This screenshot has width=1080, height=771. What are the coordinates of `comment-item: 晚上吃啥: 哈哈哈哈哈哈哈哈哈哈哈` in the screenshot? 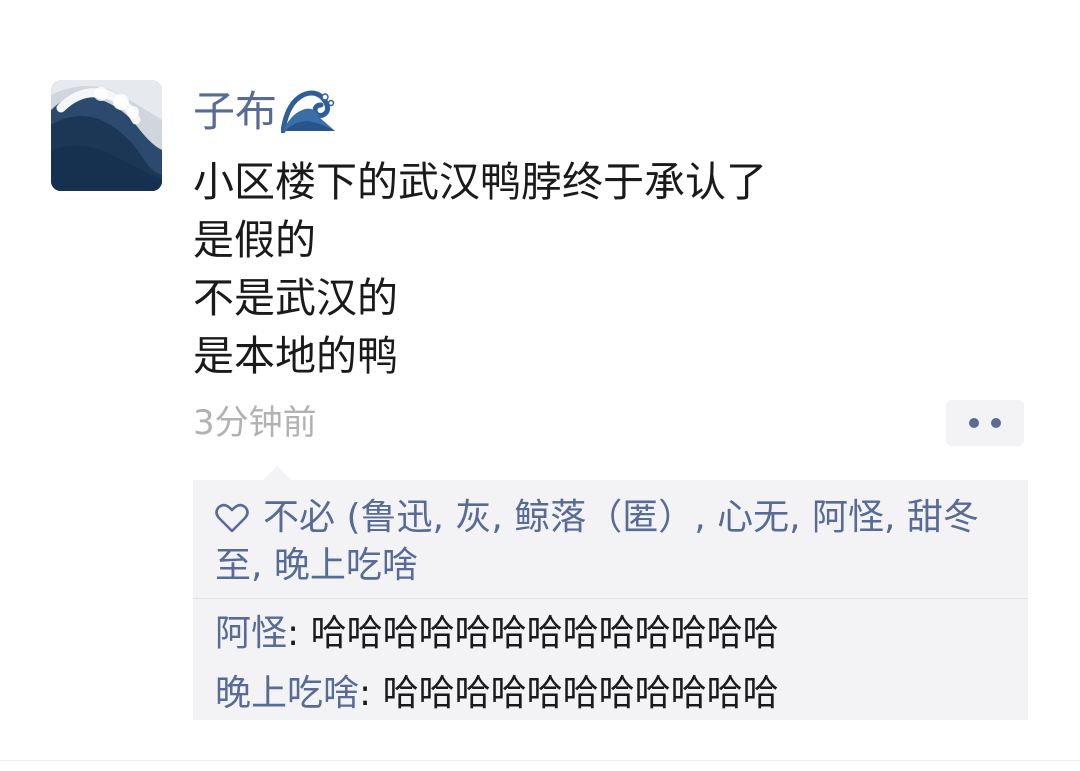 It's located at (615, 694).